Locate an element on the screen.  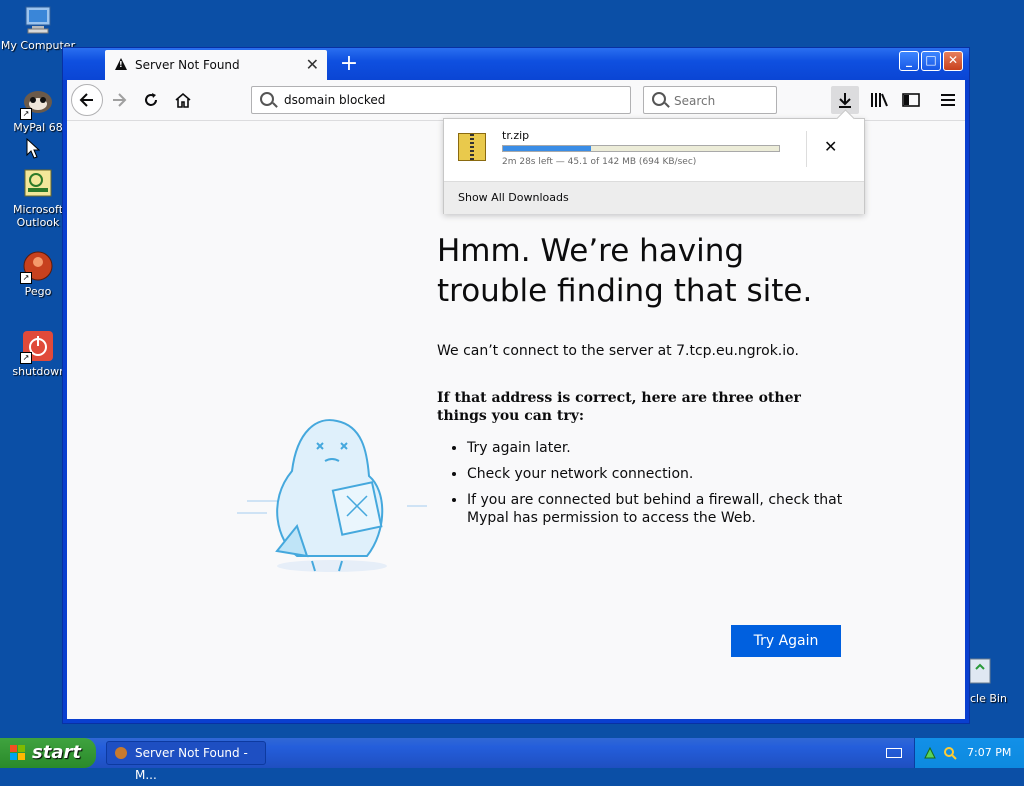
mypal-icon: ↗ is located at coordinates (37, 103).